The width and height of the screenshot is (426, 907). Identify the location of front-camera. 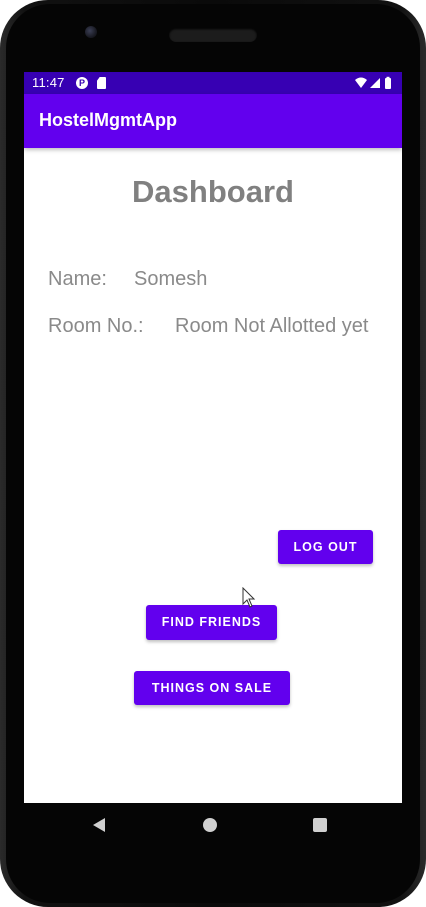
(91, 32).